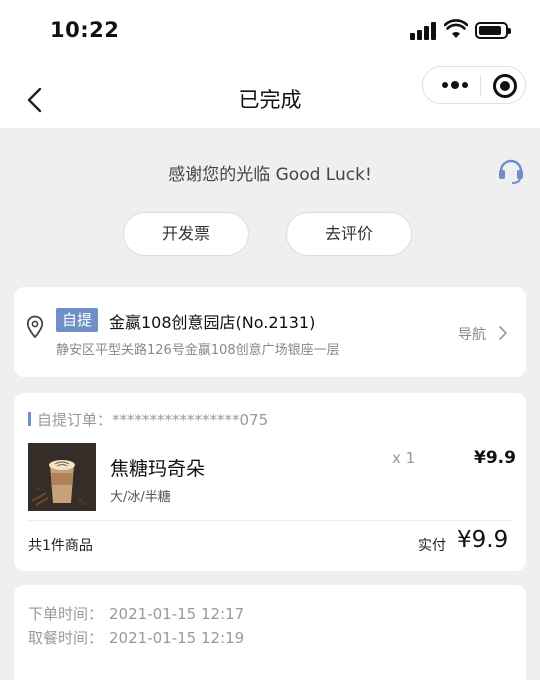 The width and height of the screenshot is (540, 680). I want to click on store-name: 金嬴108创意园店(No.2131), so click(212, 322).